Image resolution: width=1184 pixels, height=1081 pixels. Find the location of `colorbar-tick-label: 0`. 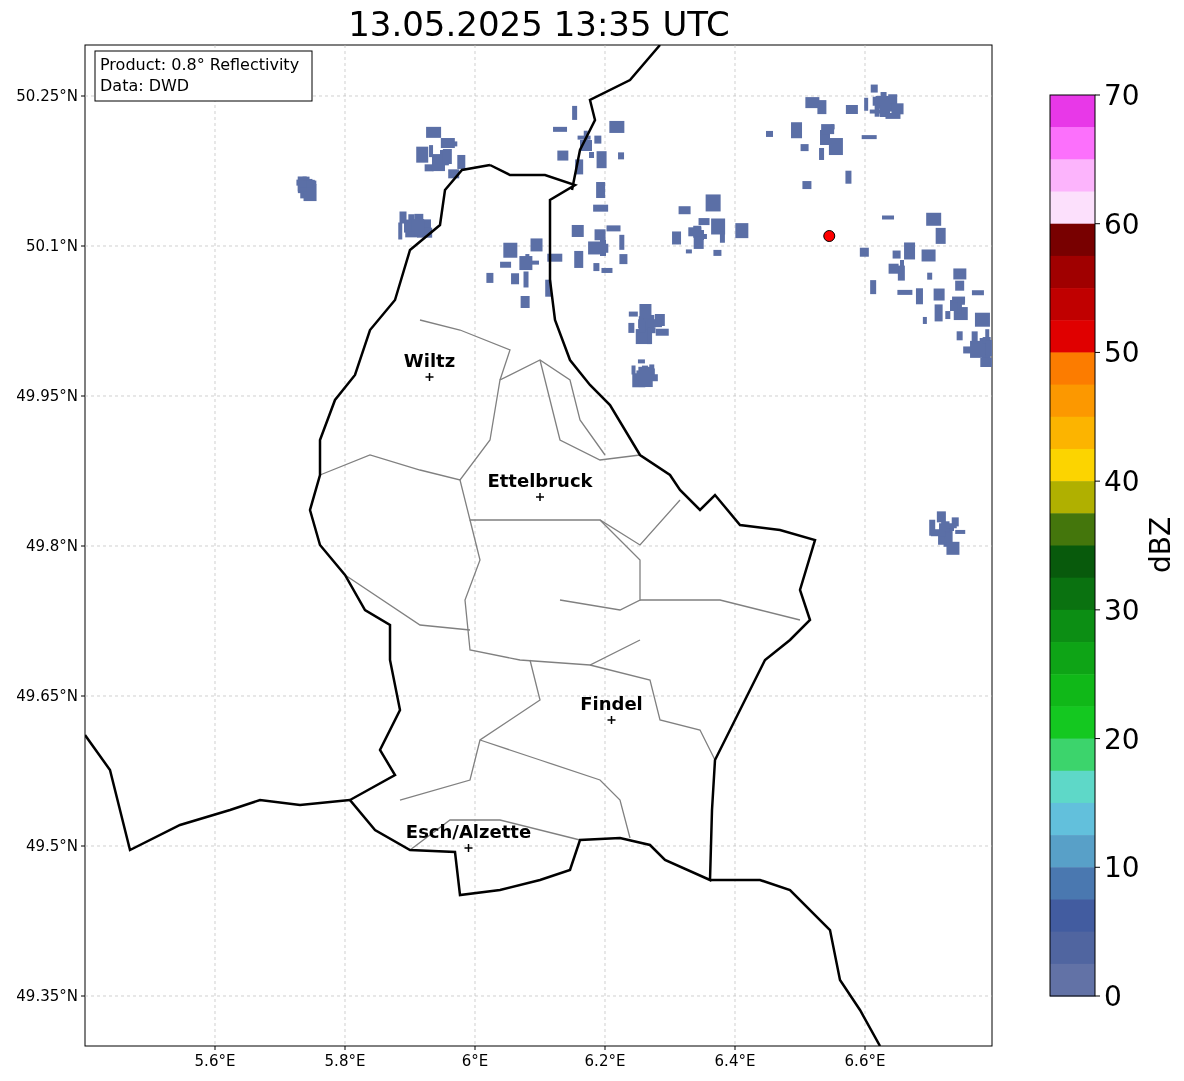

colorbar-tick-label: 0 is located at coordinates (1113, 996).